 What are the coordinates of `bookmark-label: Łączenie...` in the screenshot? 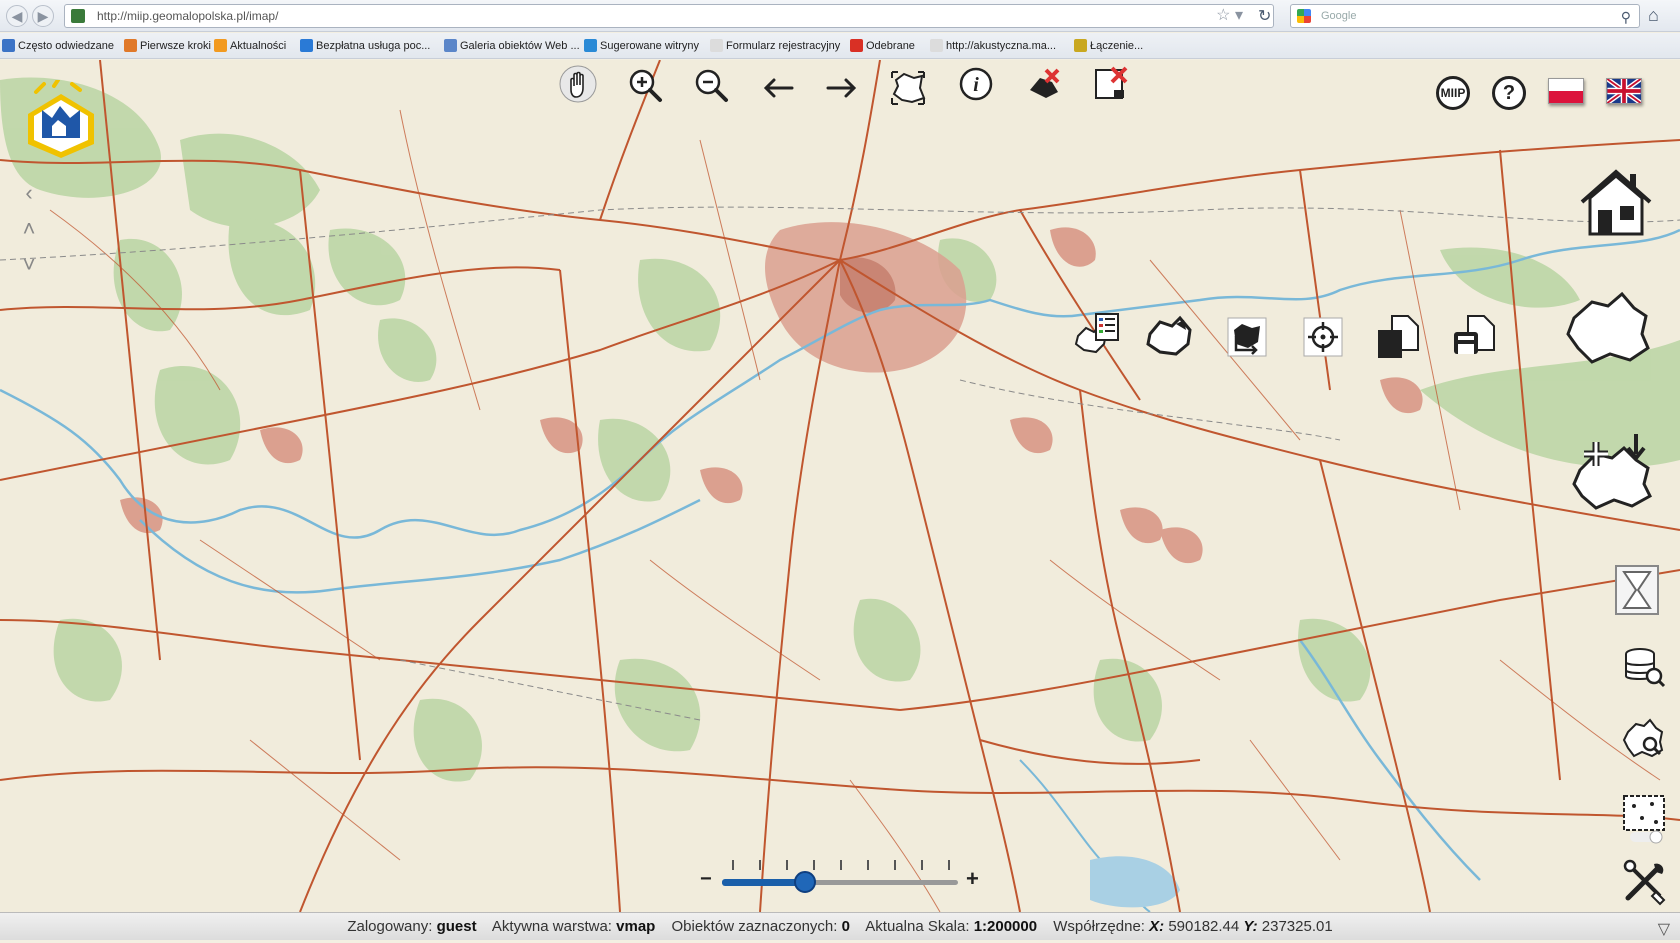 It's located at (1117, 46).